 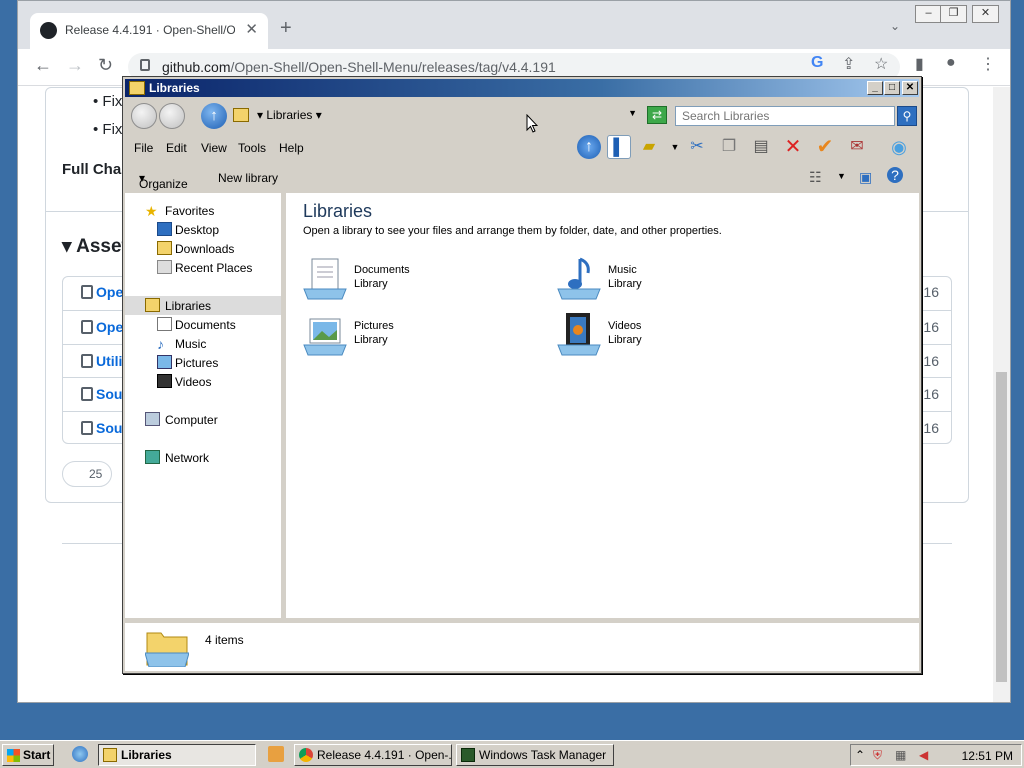 What do you see at coordinates (87, 428) in the screenshot?
I see `file-zip-icon` at bounding box center [87, 428].